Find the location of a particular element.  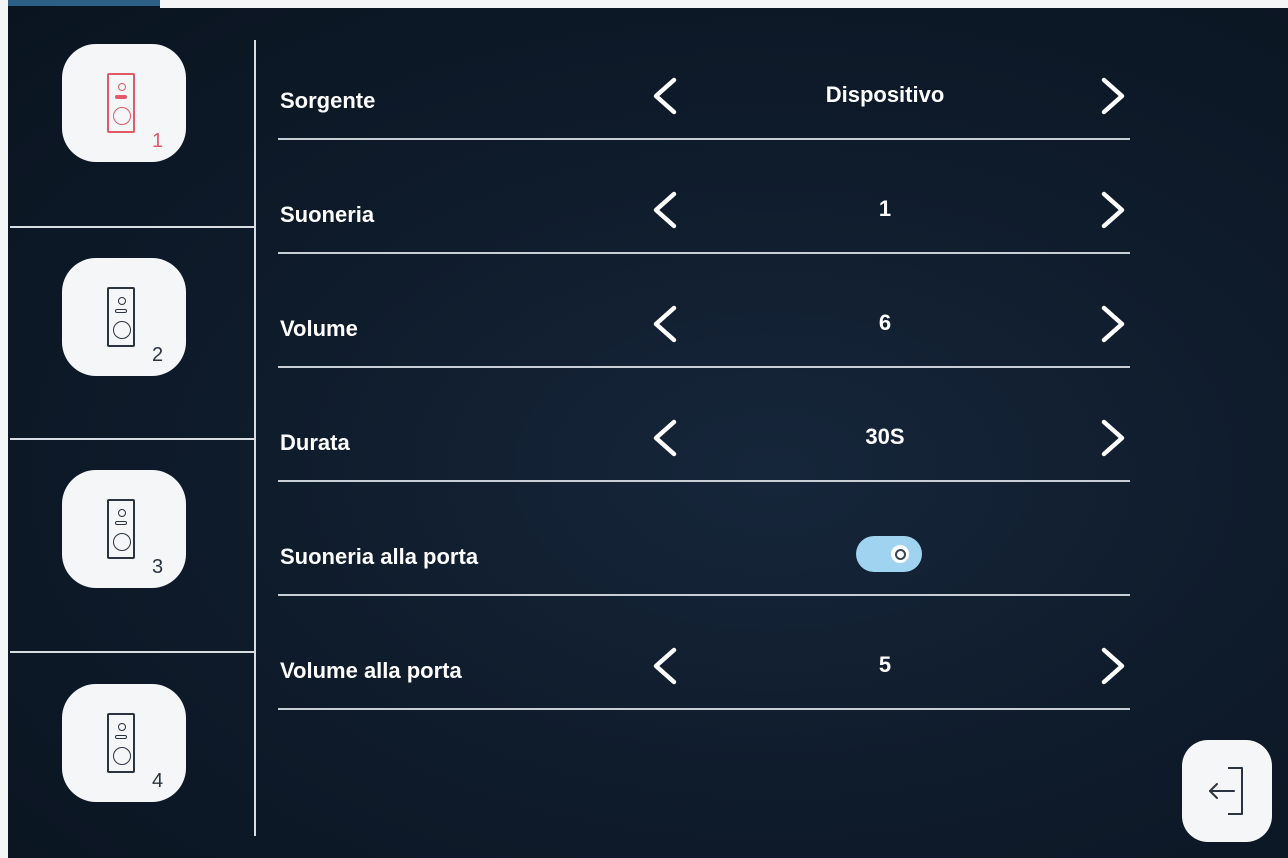

device-number: 2 is located at coordinates (158, 355).